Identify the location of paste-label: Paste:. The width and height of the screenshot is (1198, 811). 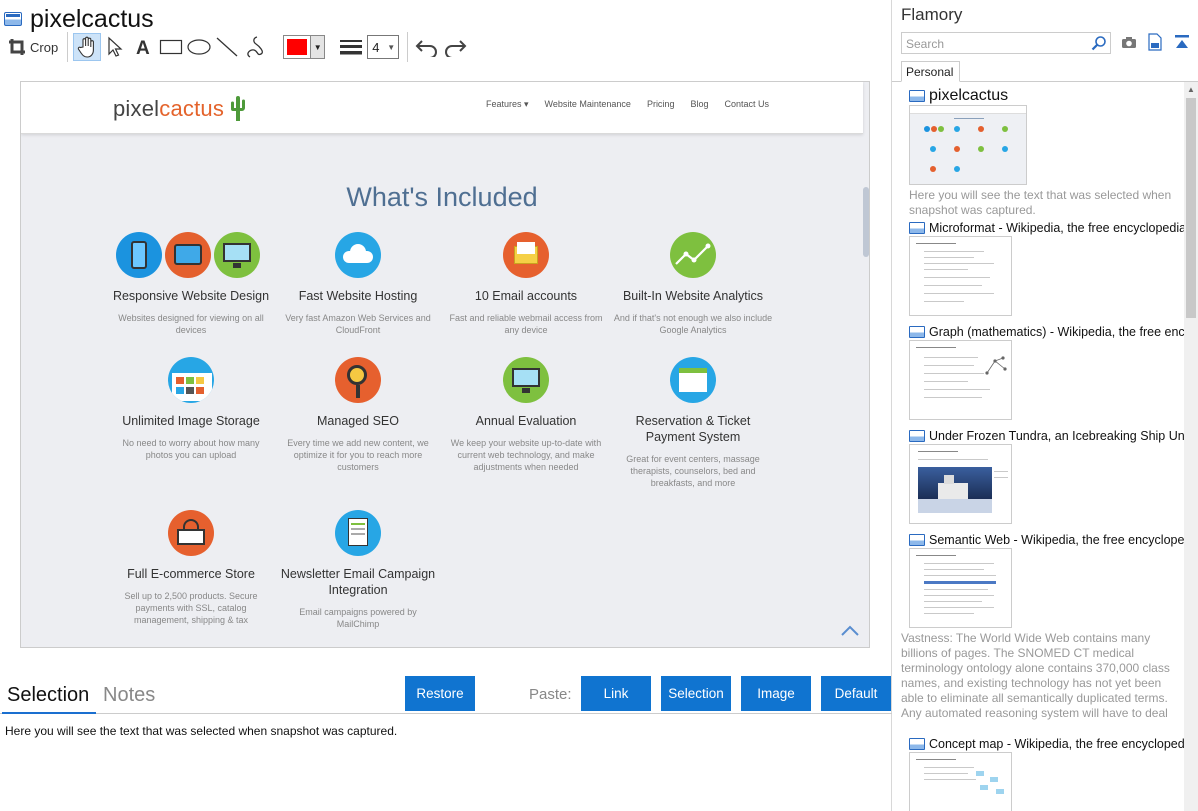
(550, 694).